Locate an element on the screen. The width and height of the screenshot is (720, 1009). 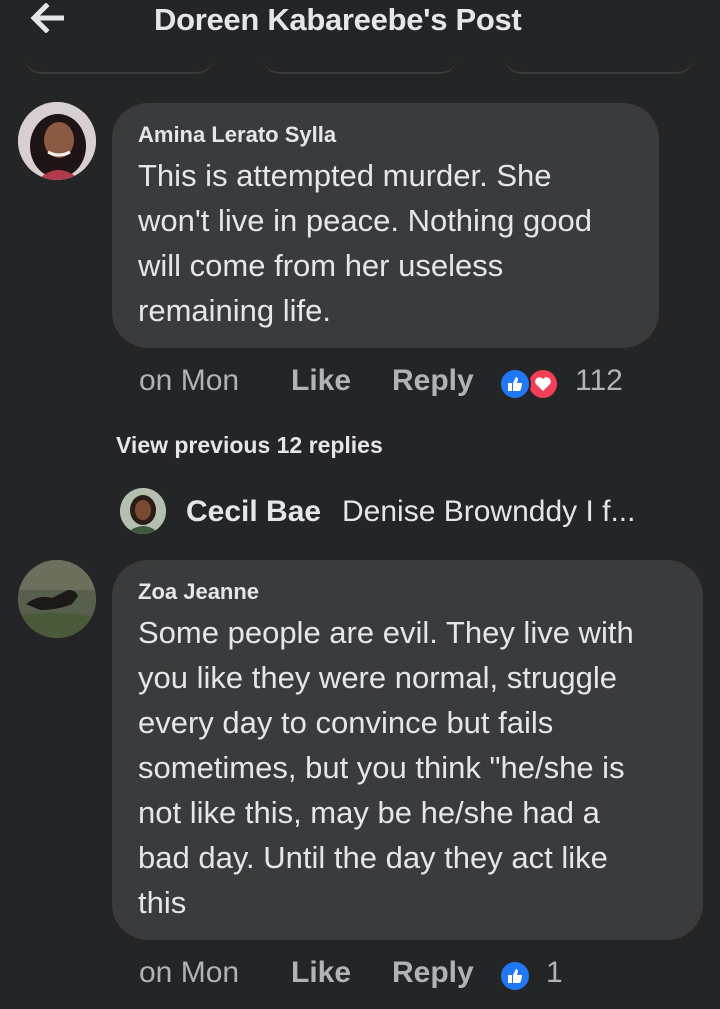
comment-line: bad day. Until the day they act like is located at coordinates (373, 857).